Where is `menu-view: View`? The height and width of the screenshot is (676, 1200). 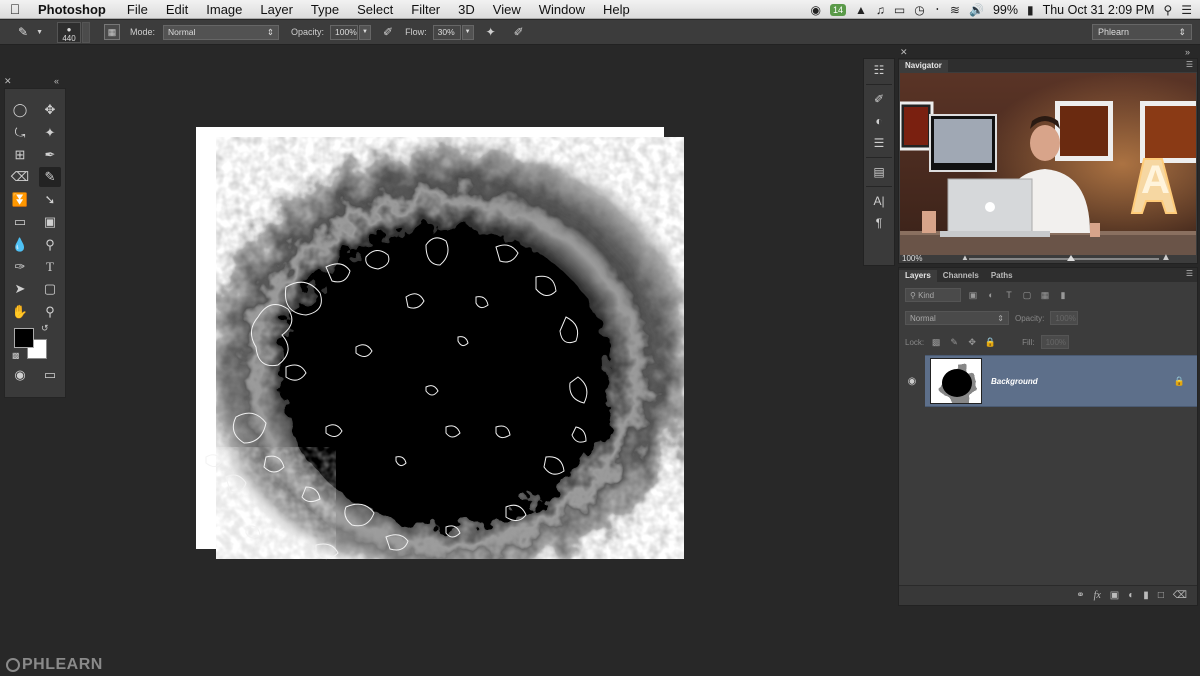 menu-view: View is located at coordinates (507, 9).